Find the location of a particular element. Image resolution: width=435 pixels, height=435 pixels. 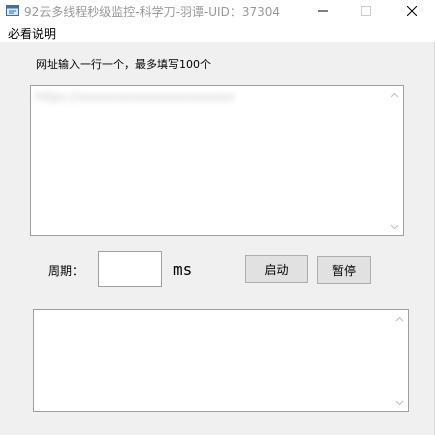

close-button is located at coordinates (412, 11).